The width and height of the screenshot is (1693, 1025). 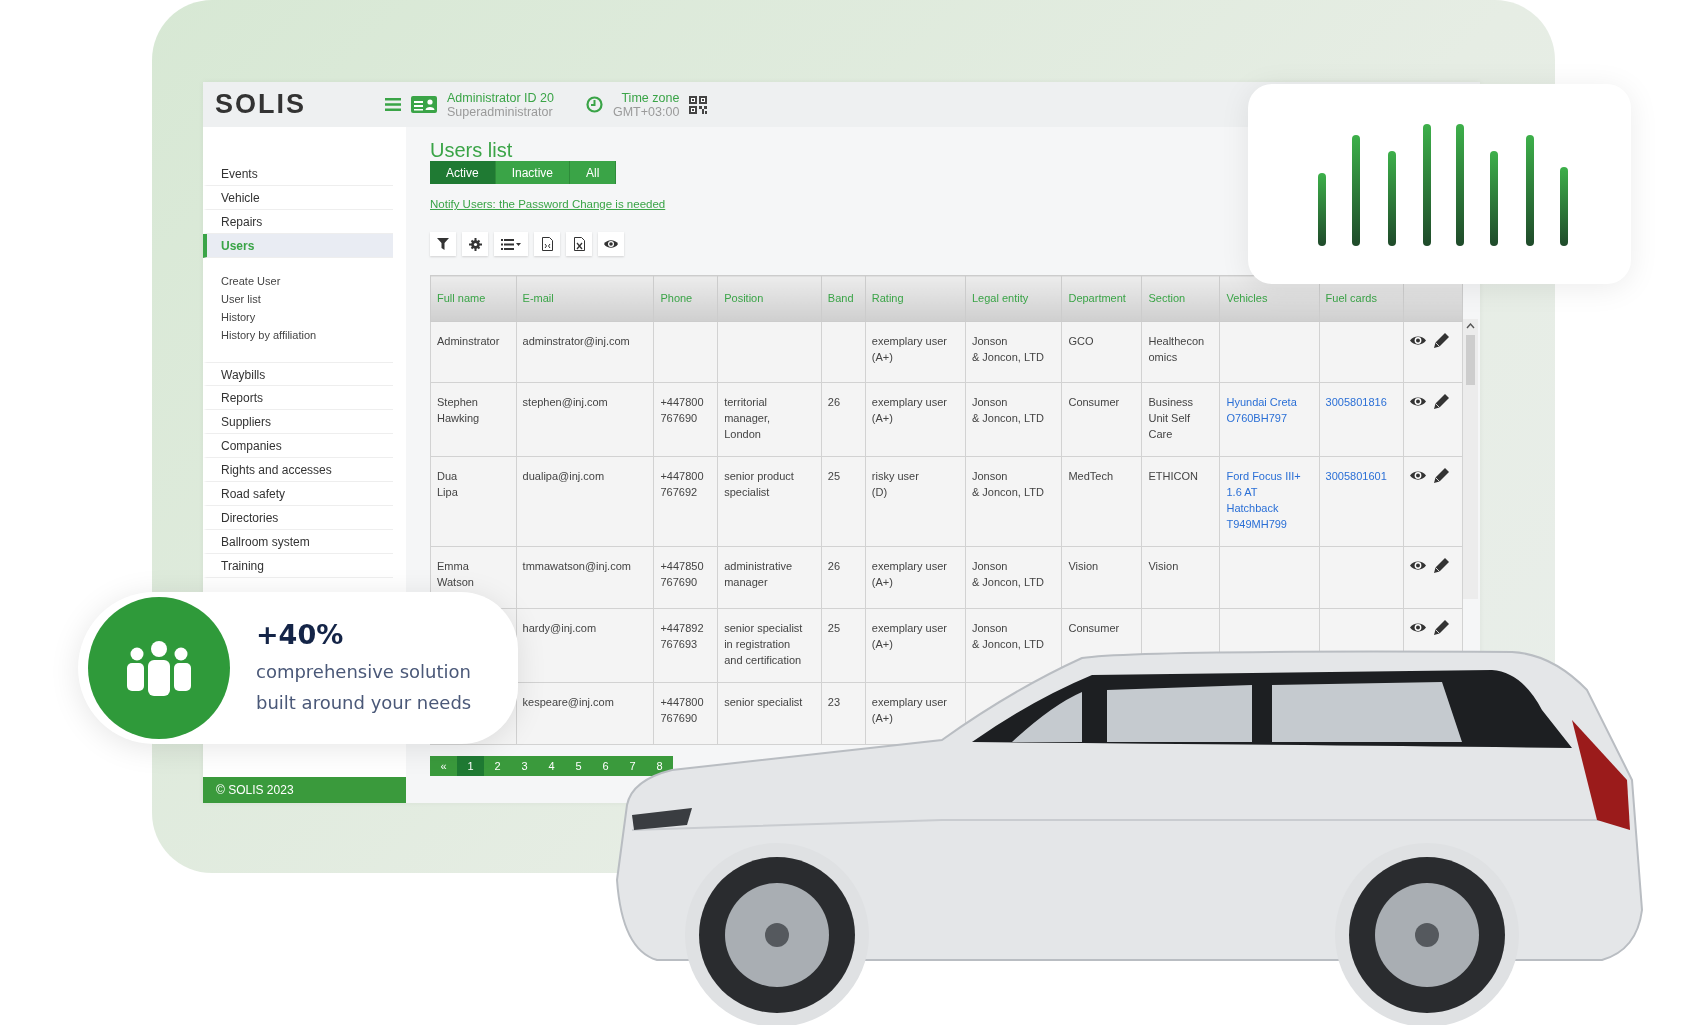 I want to click on sidebar-subitem: User list, so click(x=304, y=299).